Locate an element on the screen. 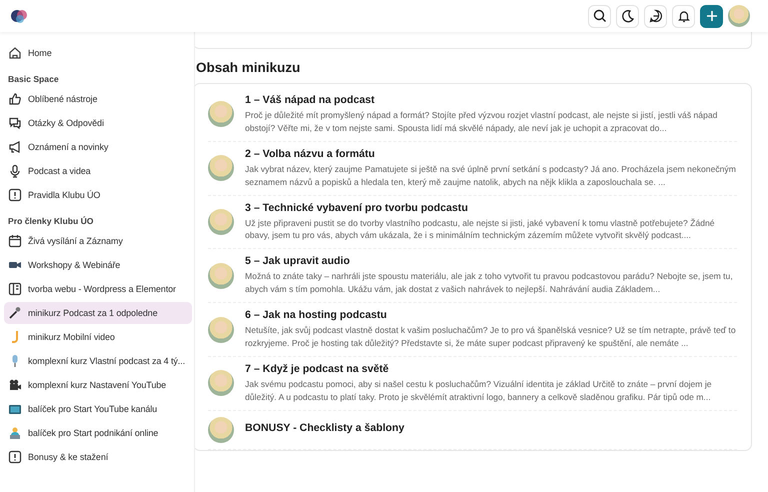 The image size is (768, 492). sidebar-item: minikurz Podcast za 1 odpoledne is located at coordinates (98, 313).